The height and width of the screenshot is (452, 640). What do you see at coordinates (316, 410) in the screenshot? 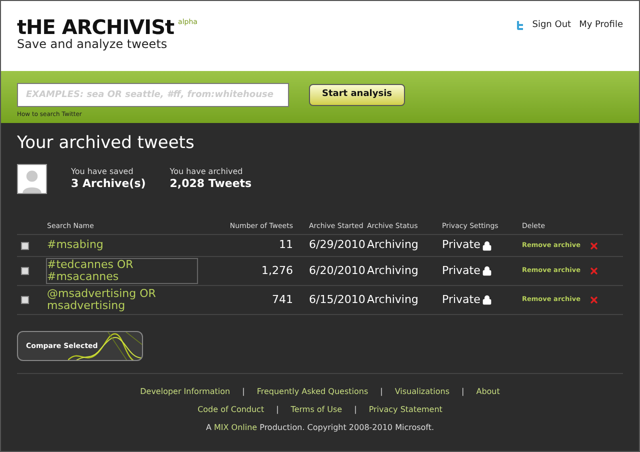
I see `footer-link: Terms of Use` at bounding box center [316, 410].